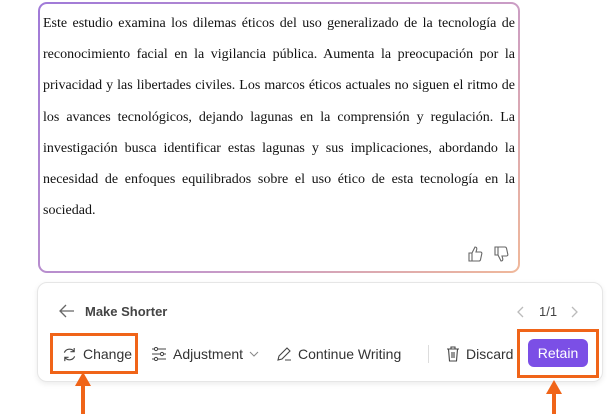 The width and height of the screenshot is (607, 414). I want to click on adjustment-dropdown: Adjustment, so click(205, 354).